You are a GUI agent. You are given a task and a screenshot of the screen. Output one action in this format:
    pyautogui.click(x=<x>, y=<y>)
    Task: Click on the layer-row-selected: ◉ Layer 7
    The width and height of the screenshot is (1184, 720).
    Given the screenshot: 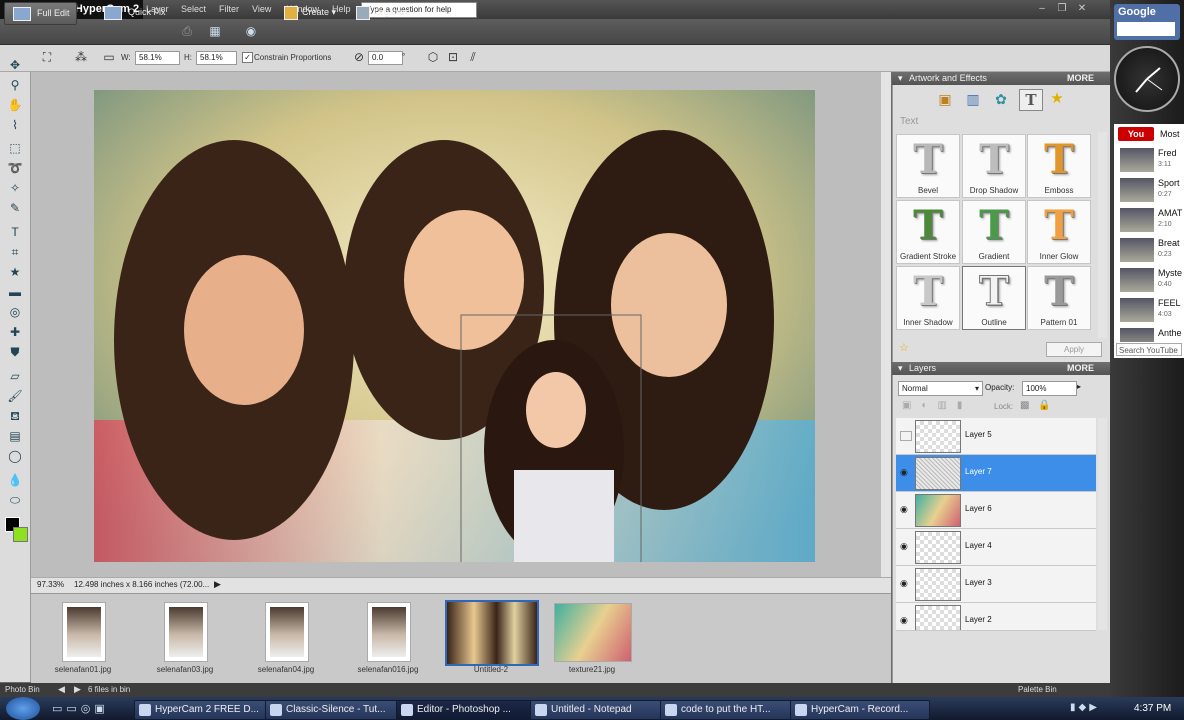 What is the action you would take?
    pyautogui.click(x=996, y=473)
    